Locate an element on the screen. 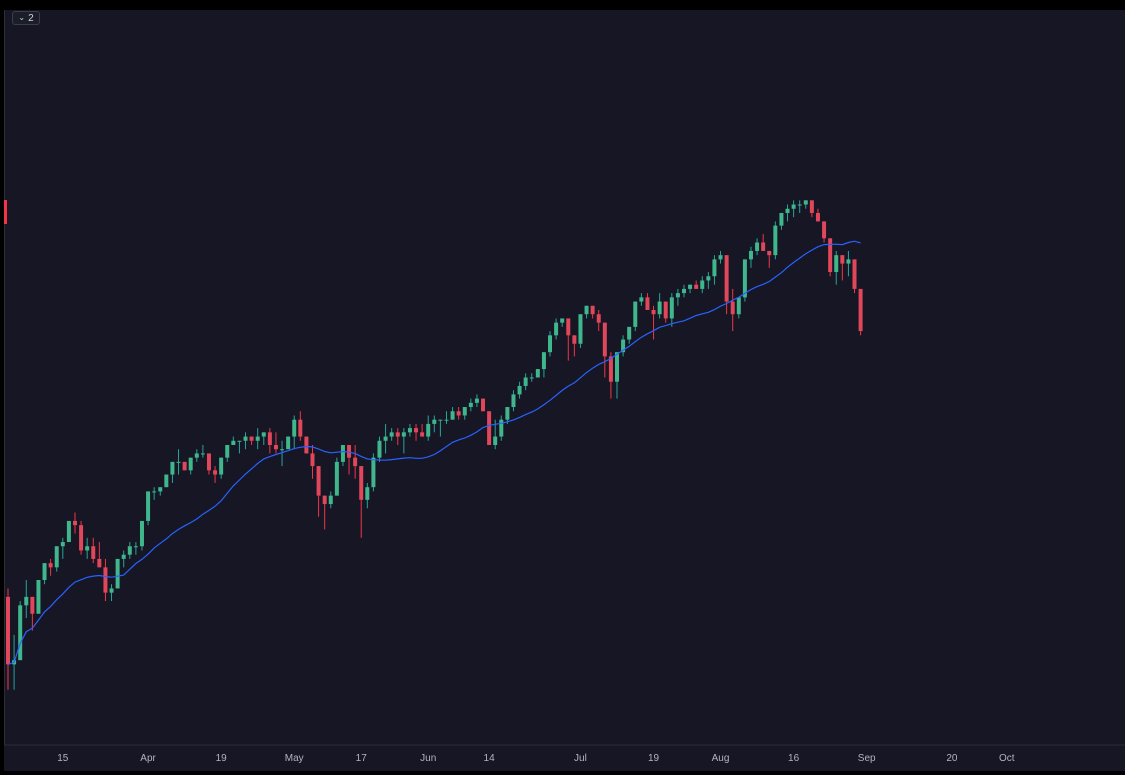  collapse-pane-button: ⌄ 2 is located at coordinates (26, 18).